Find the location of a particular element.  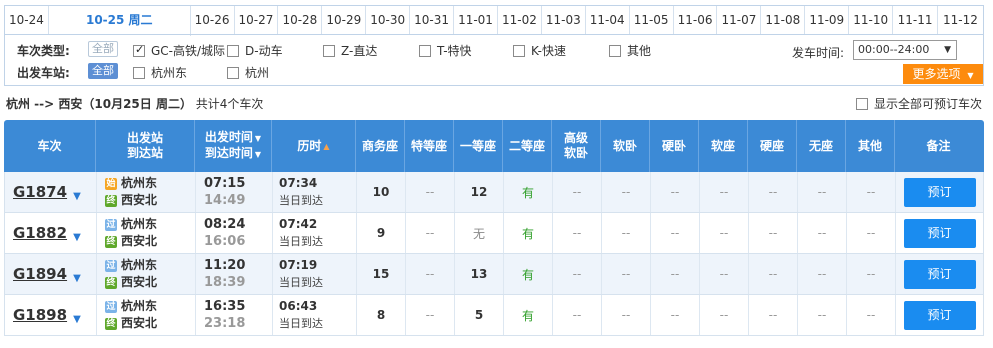

station-option: 杭州东 is located at coordinates (160, 72).